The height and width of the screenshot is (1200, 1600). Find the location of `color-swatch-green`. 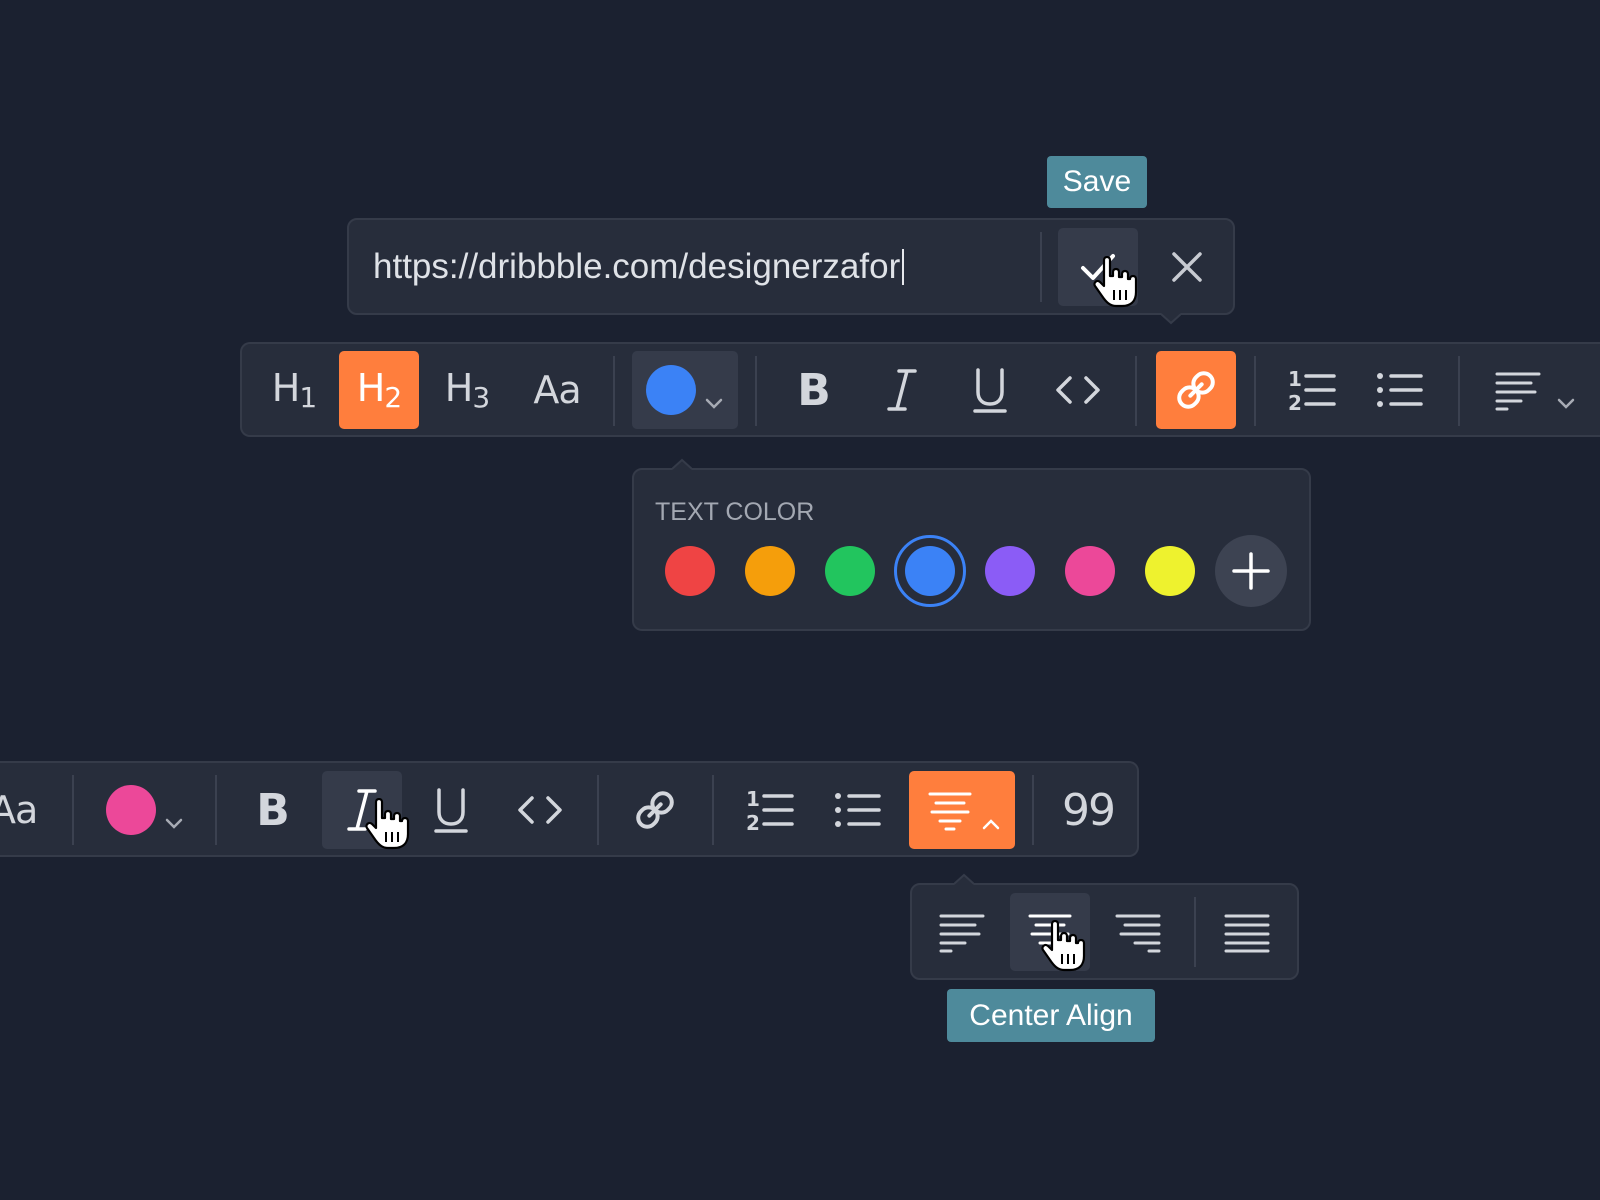

color-swatch-green is located at coordinates (850, 571).